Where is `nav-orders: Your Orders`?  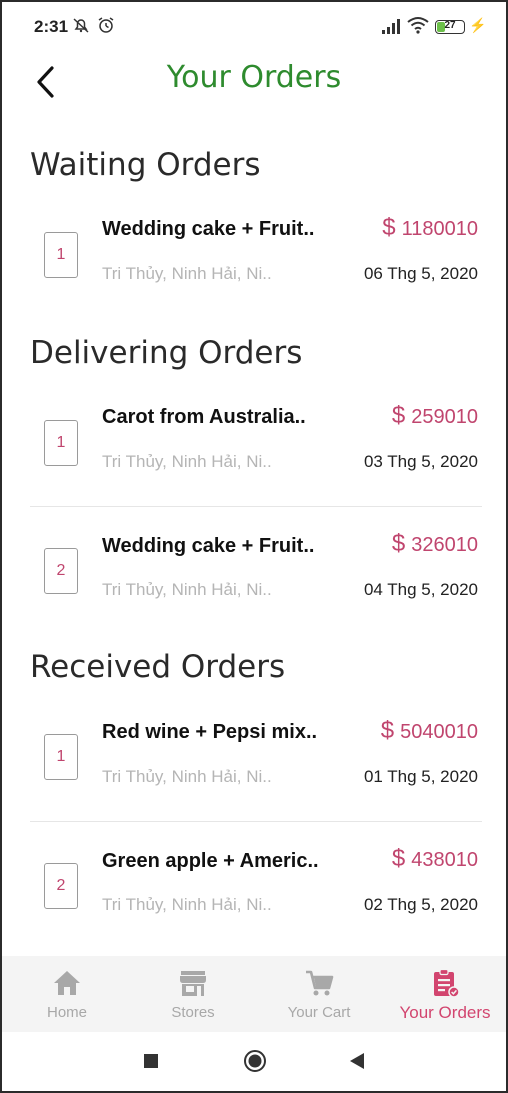 nav-orders: Your Orders is located at coordinates (444, 994).